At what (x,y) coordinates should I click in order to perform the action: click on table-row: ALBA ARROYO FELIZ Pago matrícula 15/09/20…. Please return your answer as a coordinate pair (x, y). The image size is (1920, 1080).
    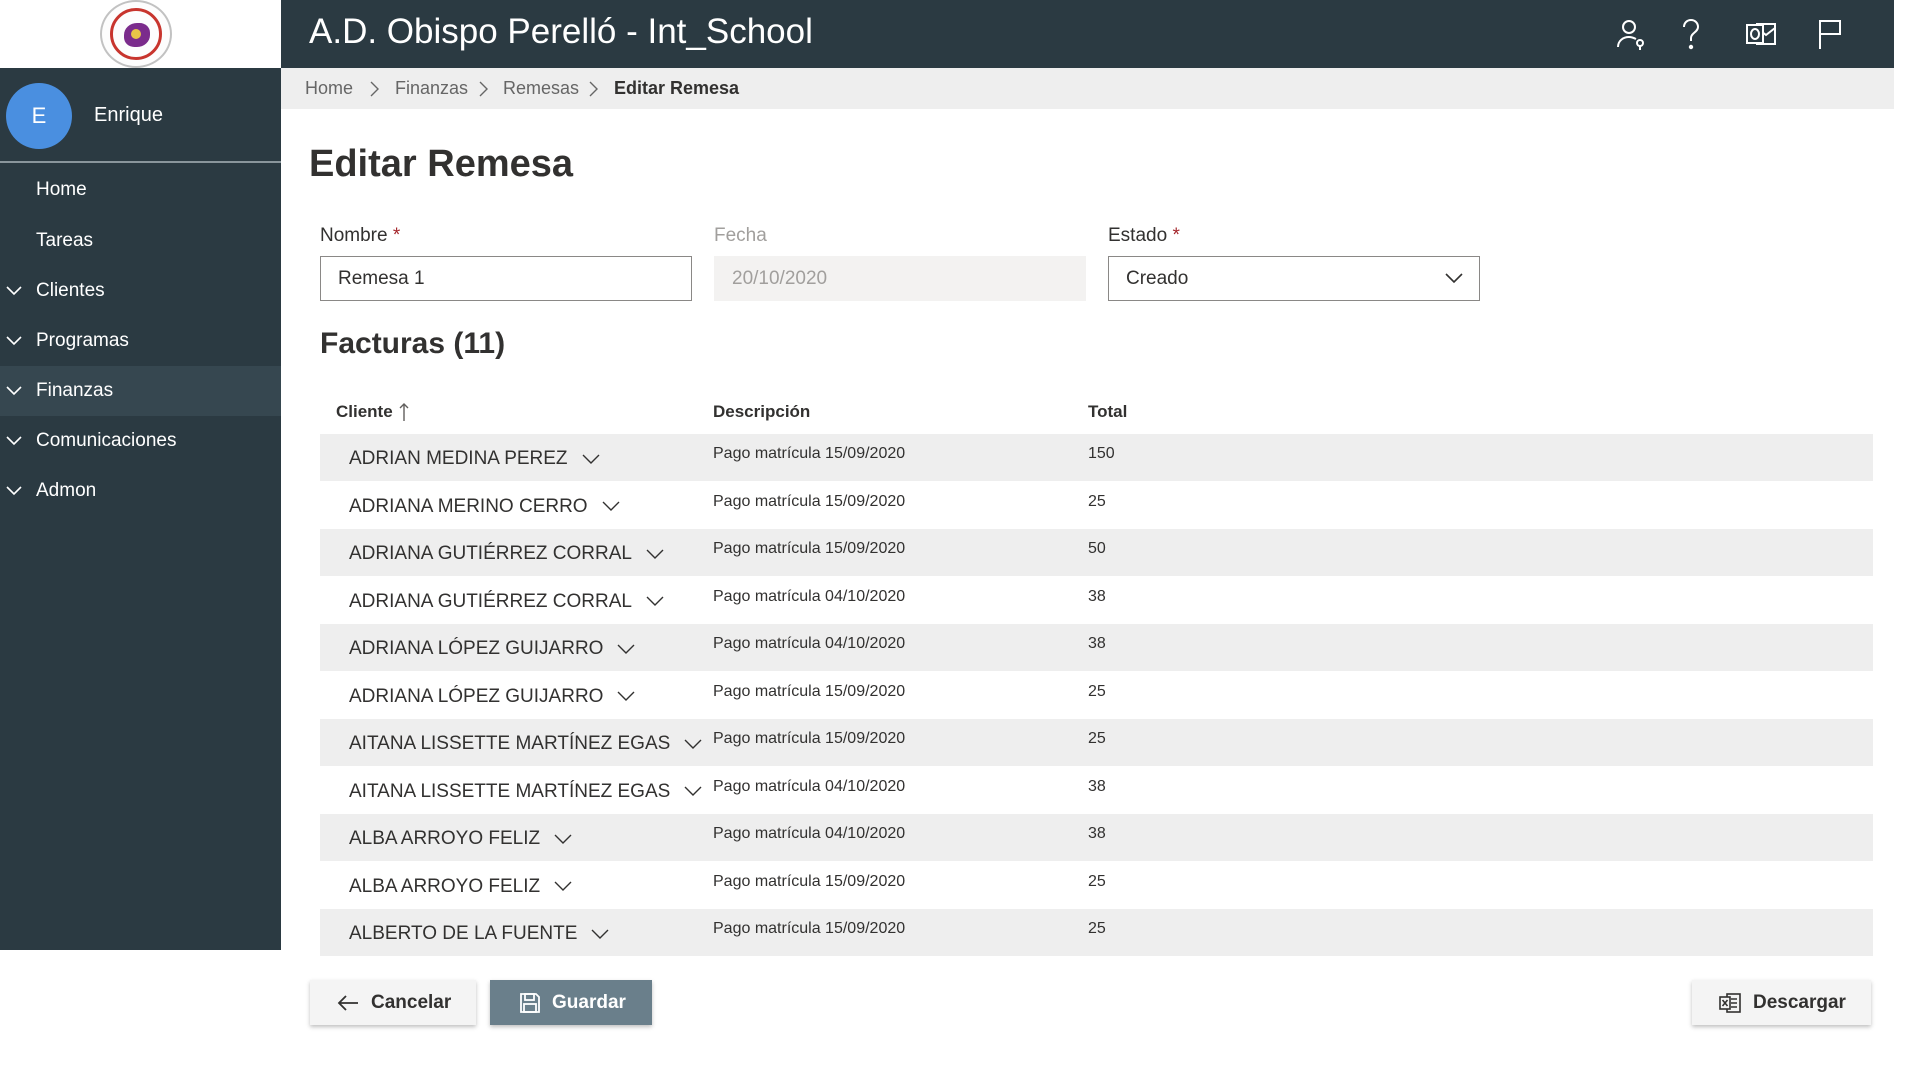
    Looking at the image, I should click on (1096, 885).